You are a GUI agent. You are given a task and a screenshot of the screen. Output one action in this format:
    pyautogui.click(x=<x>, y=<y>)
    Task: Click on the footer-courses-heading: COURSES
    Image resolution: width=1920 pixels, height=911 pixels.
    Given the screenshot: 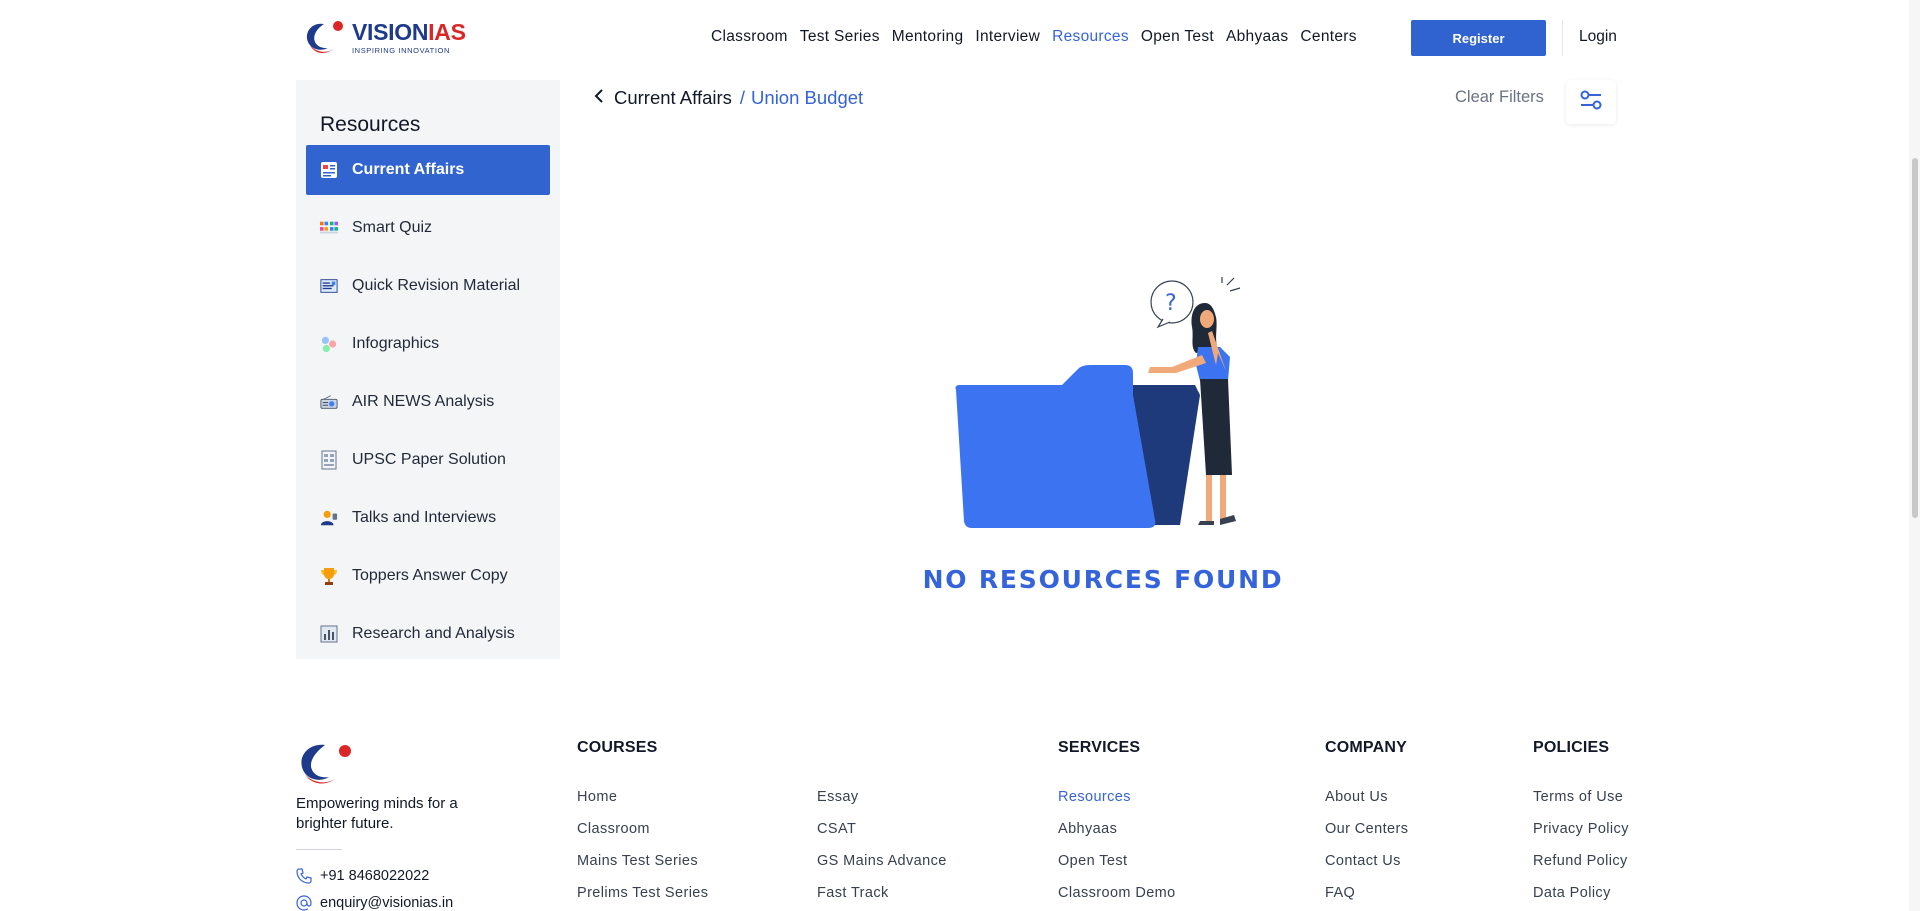 What is the action you would take?
    pyautogui.click(x=617, y=747)
    